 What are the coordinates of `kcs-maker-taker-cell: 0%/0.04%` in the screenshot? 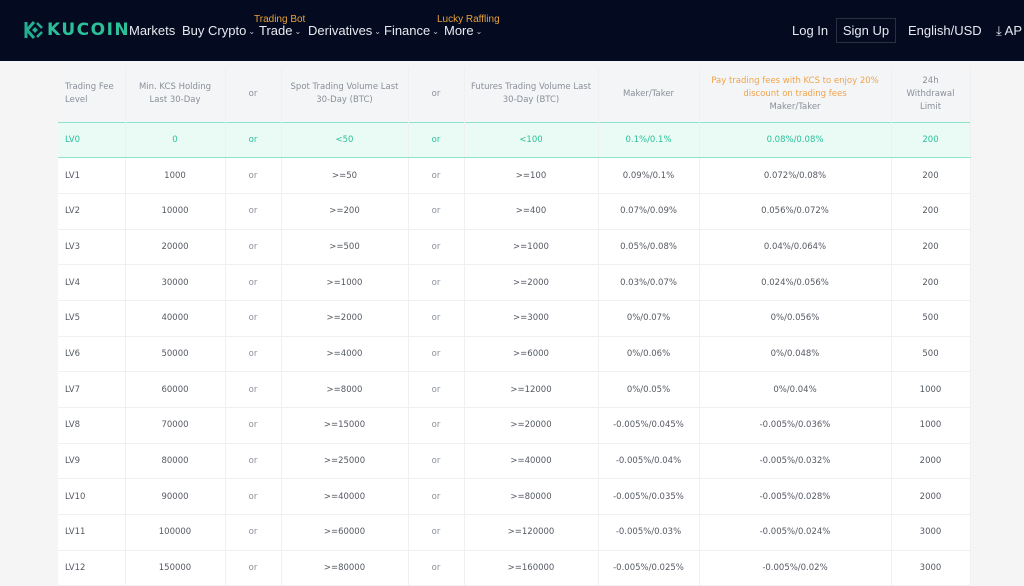 It's located at (795, 389).